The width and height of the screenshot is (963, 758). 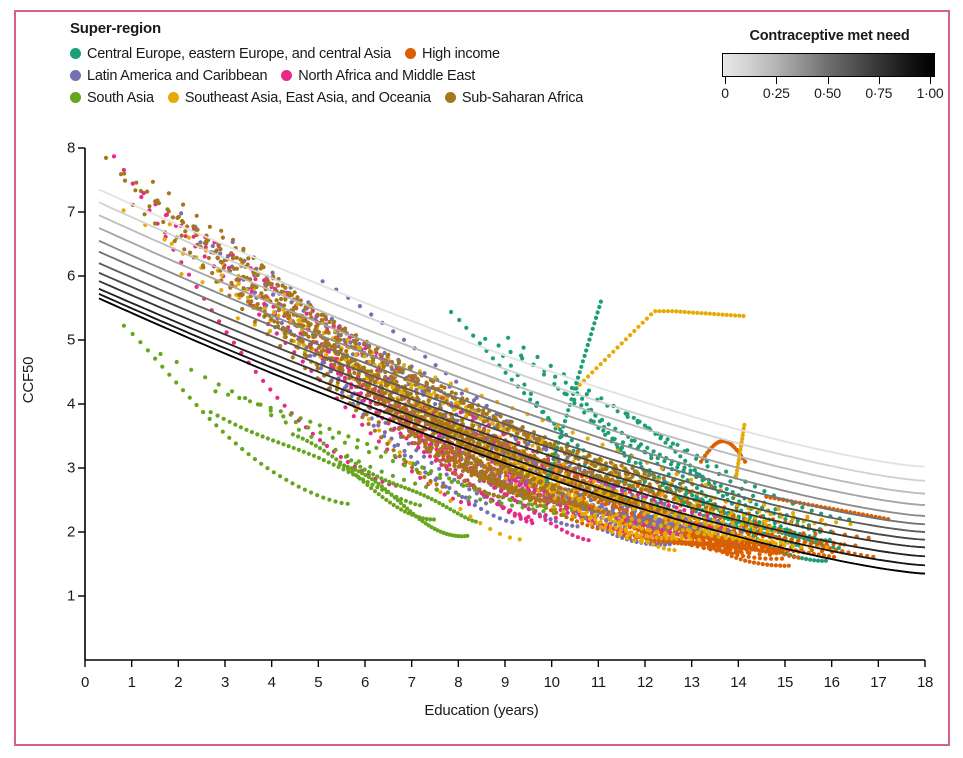 What do you see at coordinates (879, 93) in the screenshot?
I see `colorbar-tick-label: 0·75` at bounding box center [879, 93].